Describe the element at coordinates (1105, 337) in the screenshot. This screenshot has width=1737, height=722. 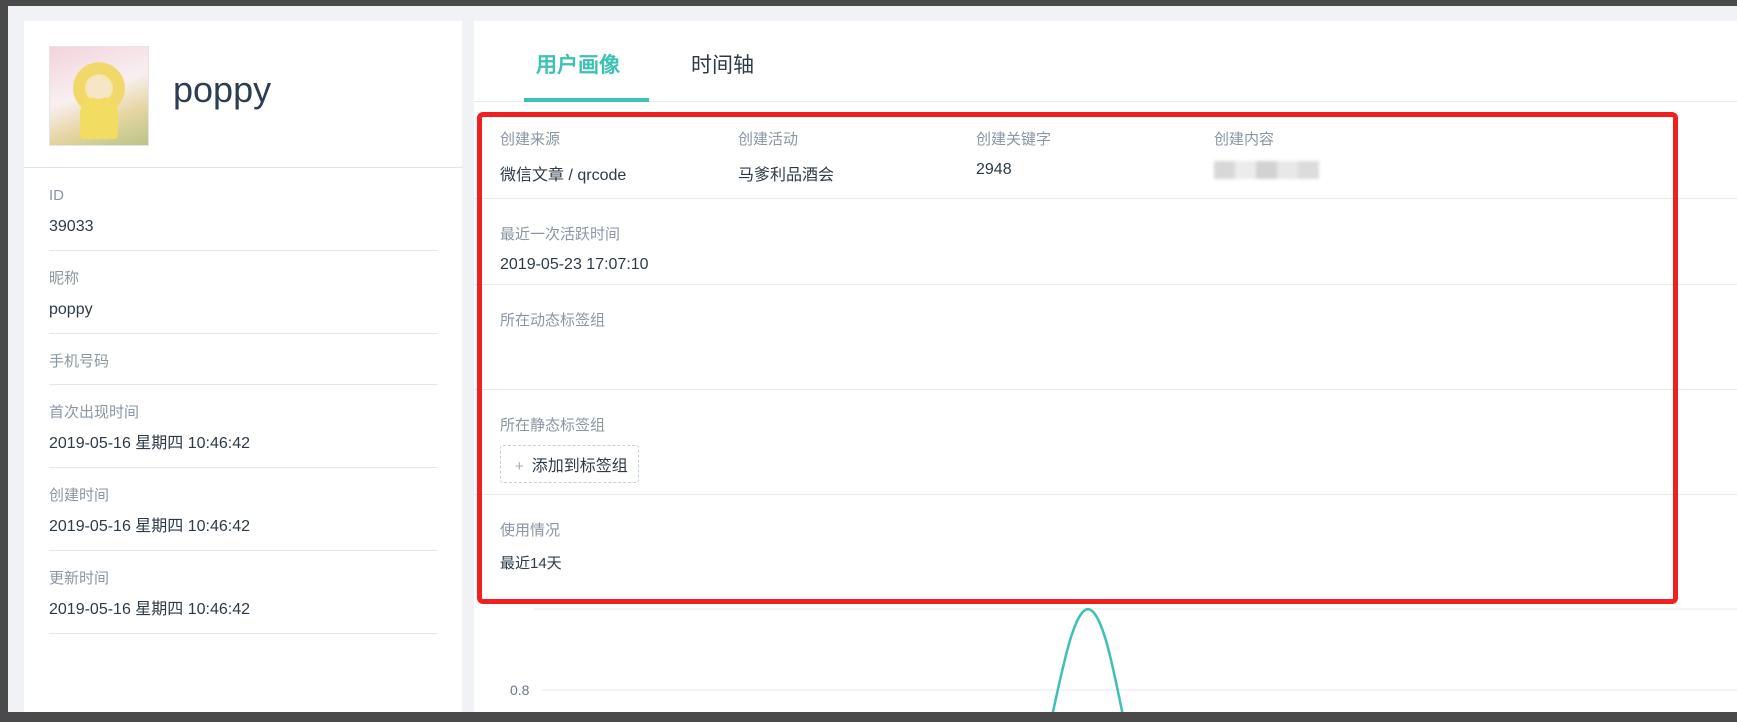
I see `dynamic-group-row: 所在动态标签组` at that location.